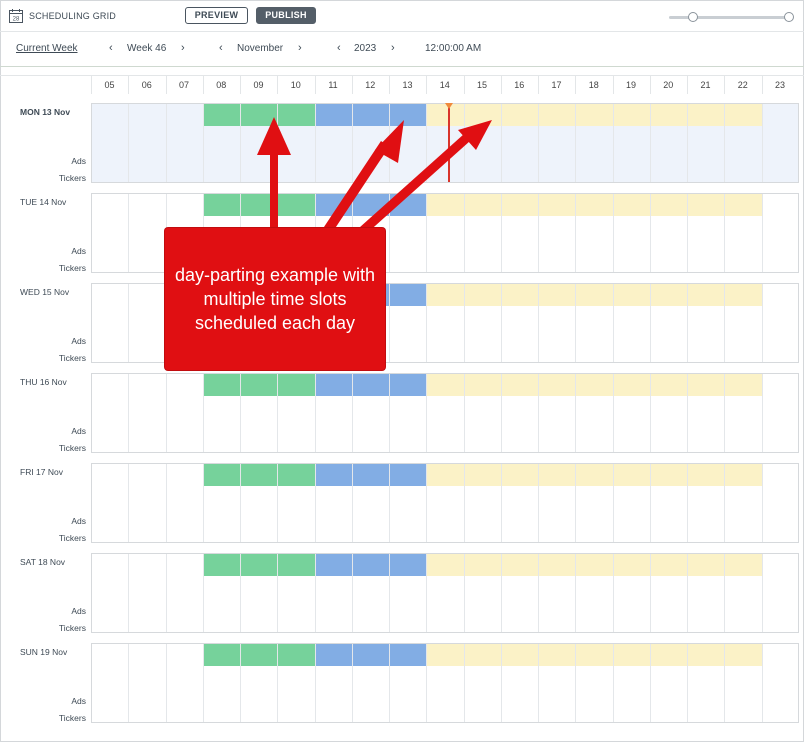  I want to click on next-month-chevron-icon: ›, so click(300, 48).